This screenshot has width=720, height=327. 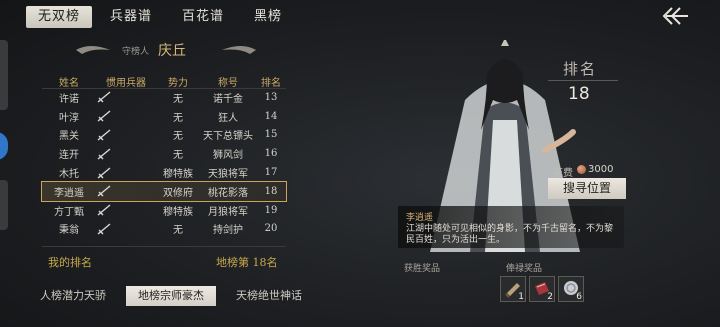 What do you see at coordinates (580, 69) in the screenshot?
I see `rank-label: 排名` at bounding box center [580, 69].